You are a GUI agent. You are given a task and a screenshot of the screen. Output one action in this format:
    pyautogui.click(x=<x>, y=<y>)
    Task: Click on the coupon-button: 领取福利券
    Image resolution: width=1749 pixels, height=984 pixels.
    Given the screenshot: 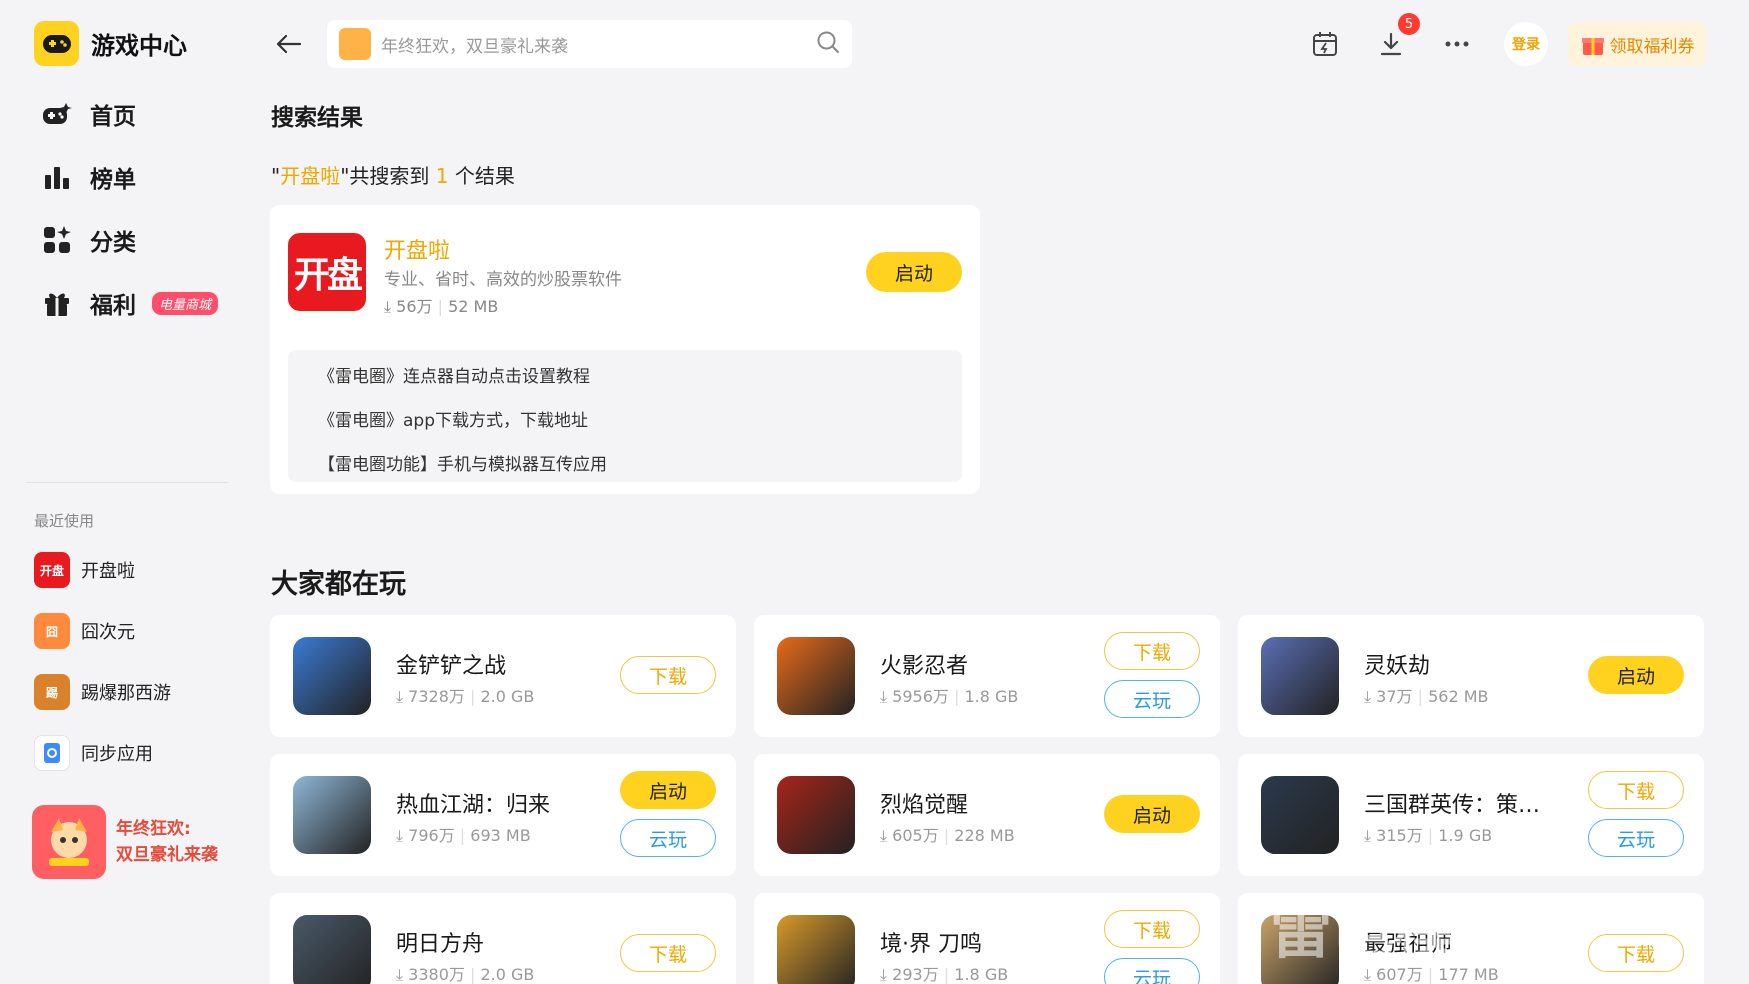 What is the action you would take?
    pyautogui.click(x=1637, y=44)
    